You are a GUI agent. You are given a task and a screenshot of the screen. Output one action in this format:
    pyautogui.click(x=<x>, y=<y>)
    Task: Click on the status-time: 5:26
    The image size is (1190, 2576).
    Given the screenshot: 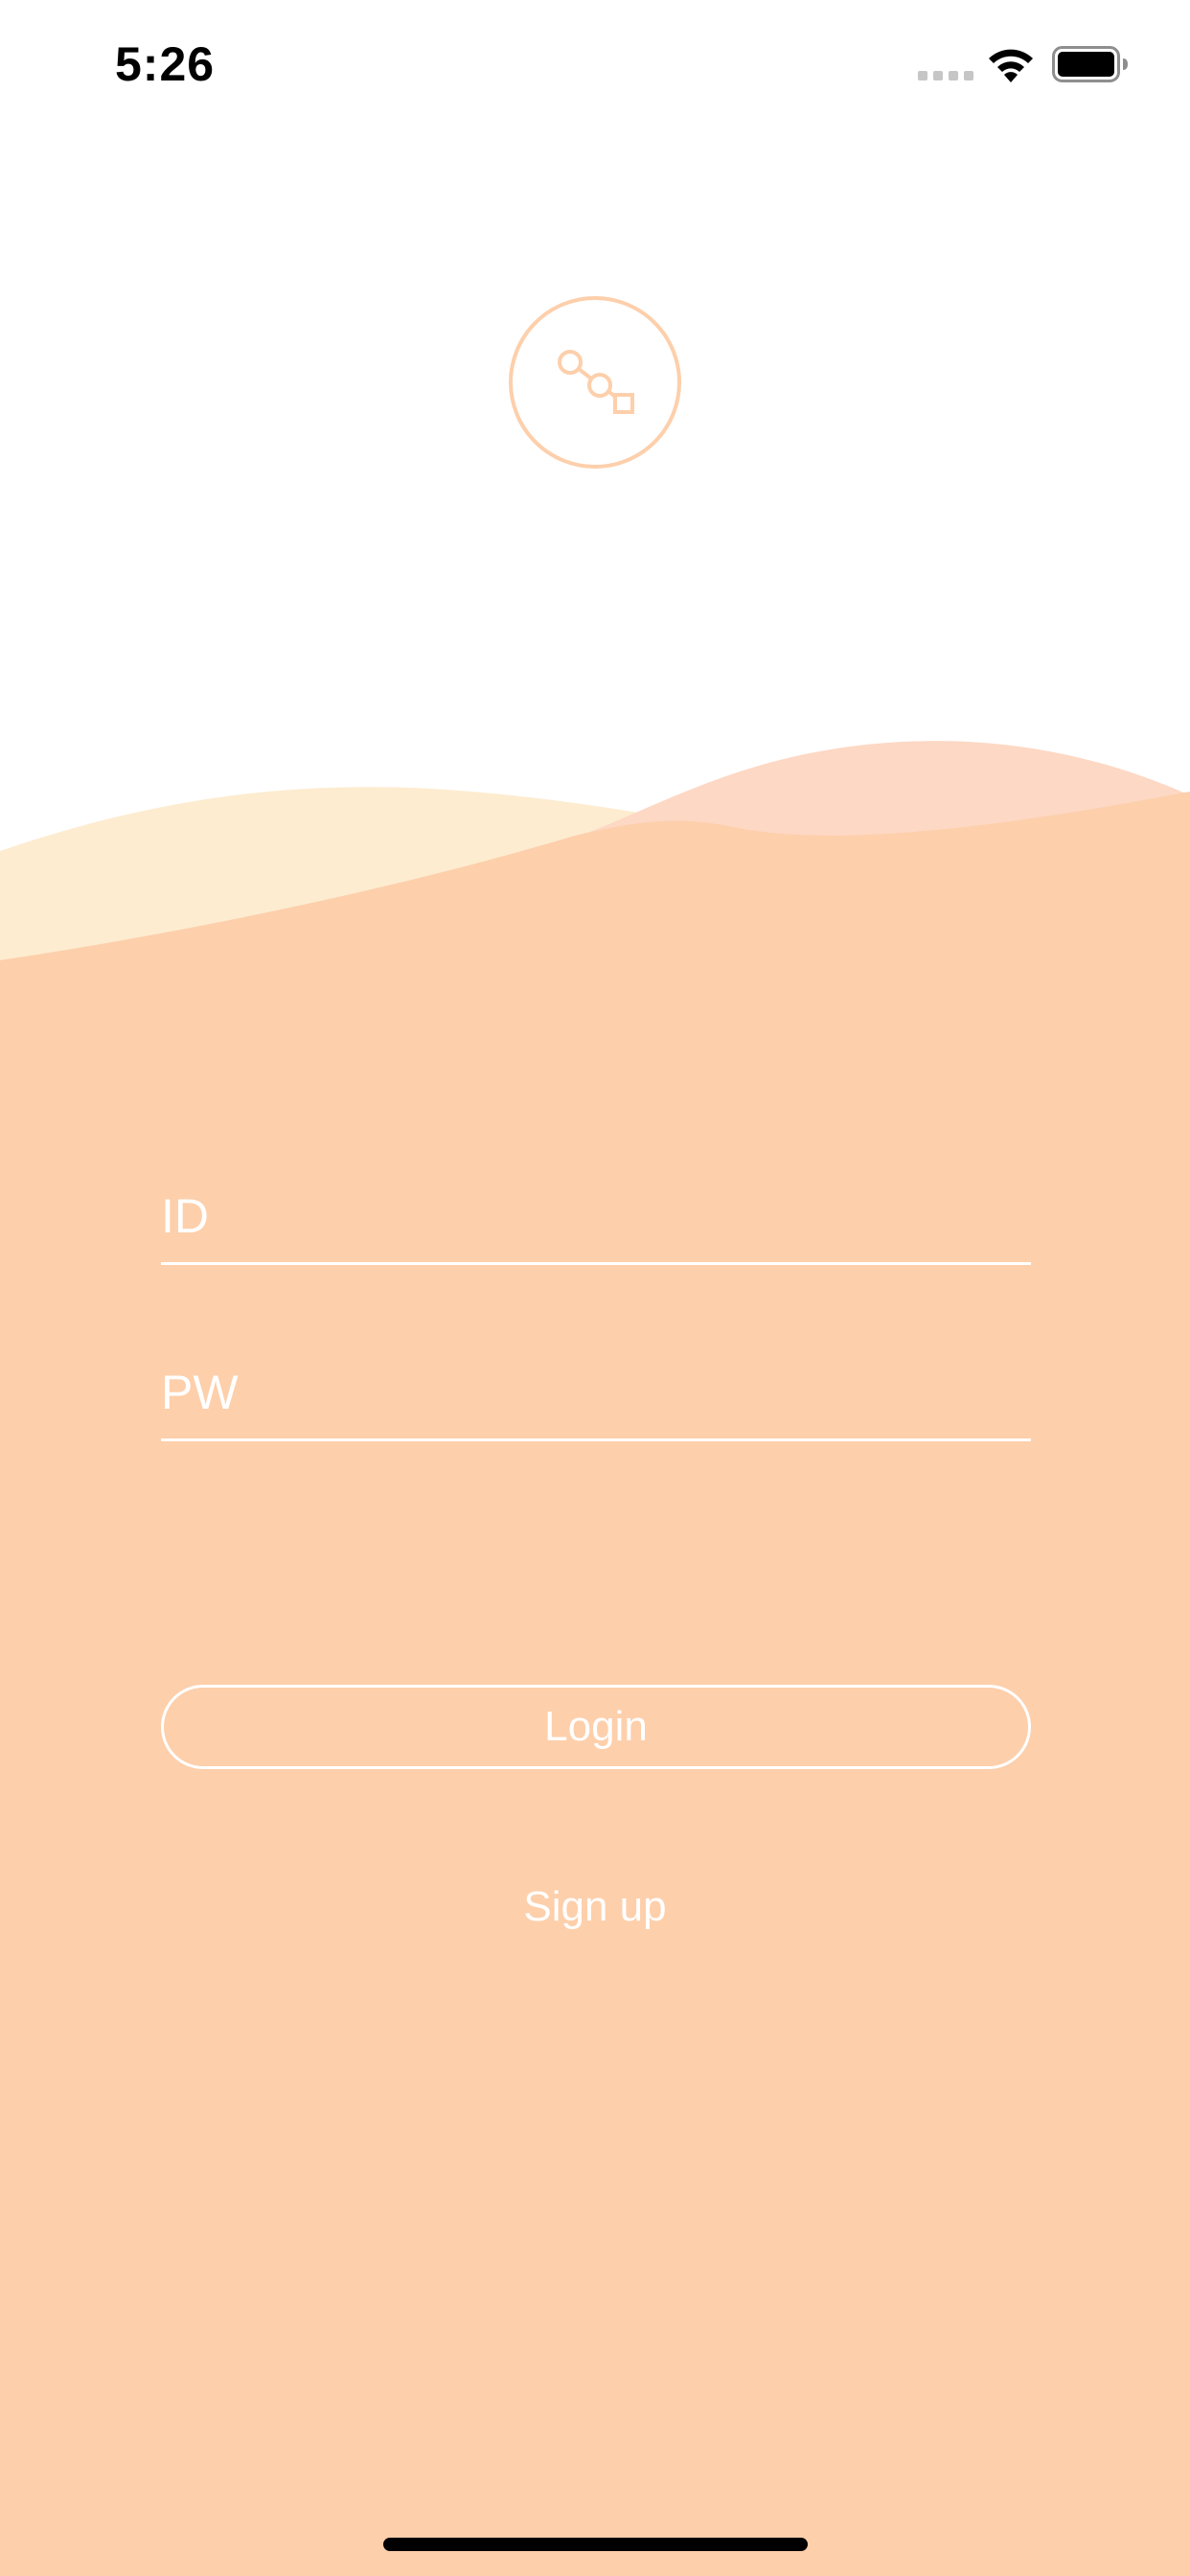 What is the action you would take?
    pyautogui.click(x=166, y=64)
    